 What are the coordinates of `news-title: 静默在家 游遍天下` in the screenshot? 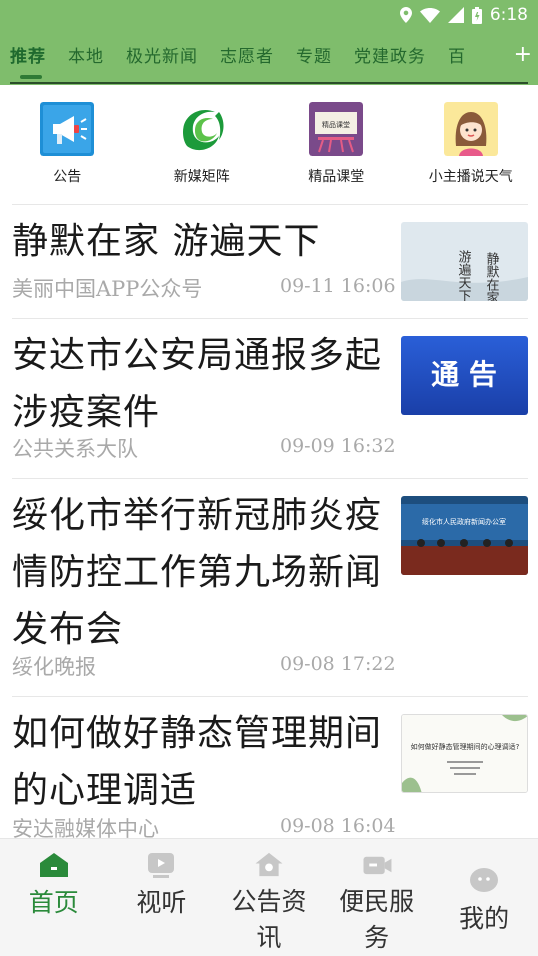 It's located at (166, 241).